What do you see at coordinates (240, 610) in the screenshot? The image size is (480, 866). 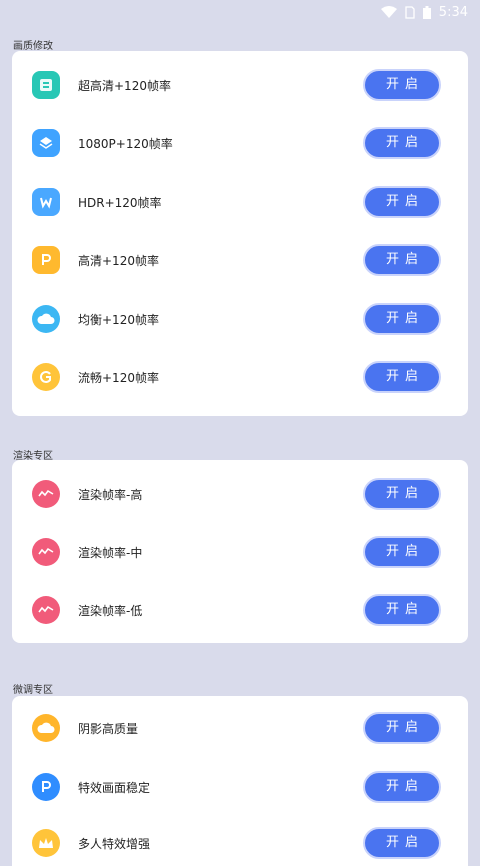 I see `list-item: 渲染帧率-低 开启` at bounding box center [240, 610].